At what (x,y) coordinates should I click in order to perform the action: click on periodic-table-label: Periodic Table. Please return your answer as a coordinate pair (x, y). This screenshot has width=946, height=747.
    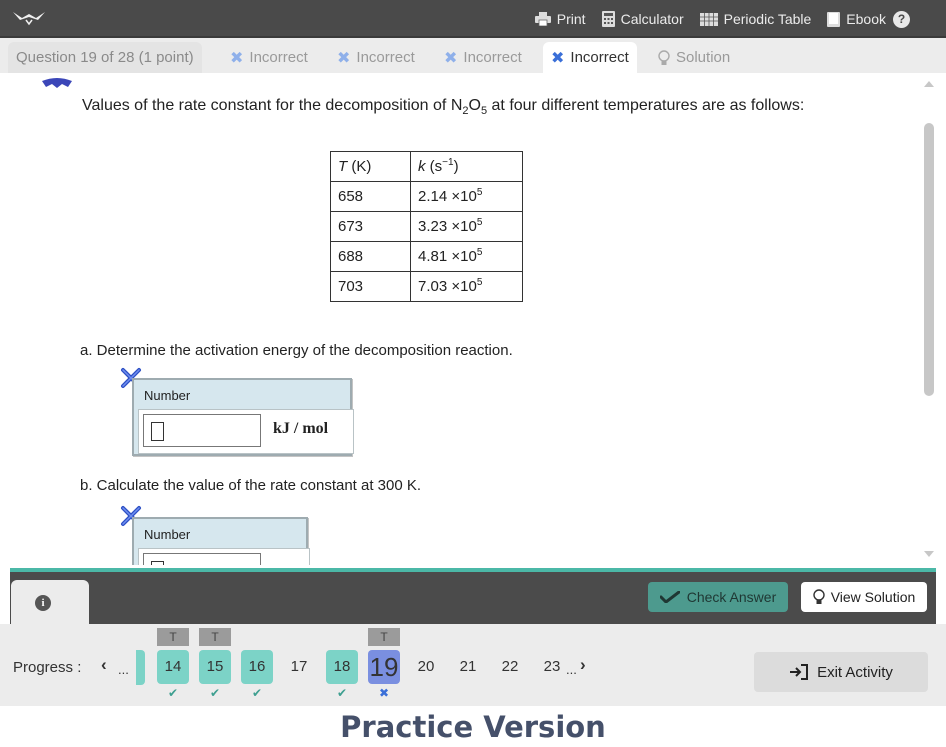
    Looking at the image, I should click on (767, 19).